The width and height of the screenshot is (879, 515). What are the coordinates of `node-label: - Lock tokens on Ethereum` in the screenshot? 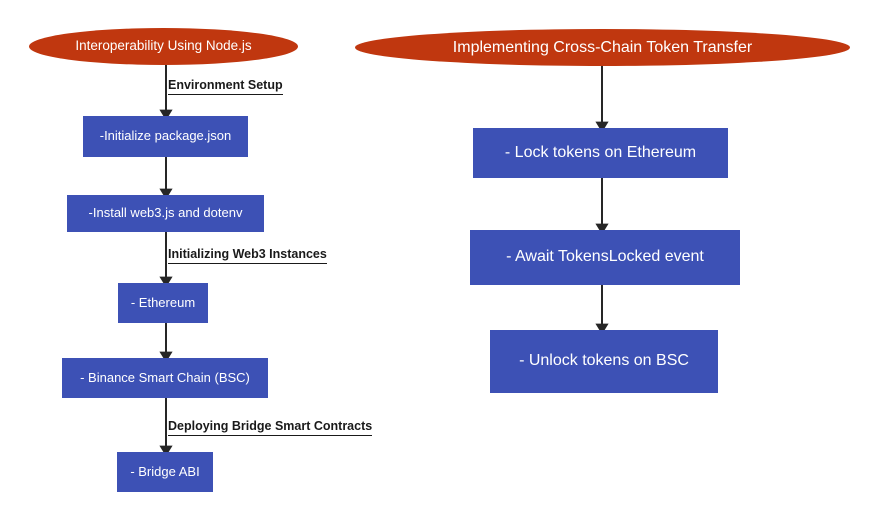 It's located at (600, 152).